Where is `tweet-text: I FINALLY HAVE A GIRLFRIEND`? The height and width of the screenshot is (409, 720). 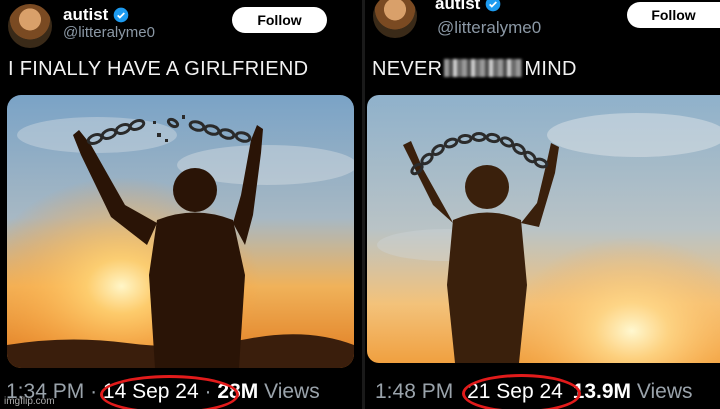 tweet-text: I FINALLY HAVE A GIRLFRIEND is located at coordinates (158, 69).